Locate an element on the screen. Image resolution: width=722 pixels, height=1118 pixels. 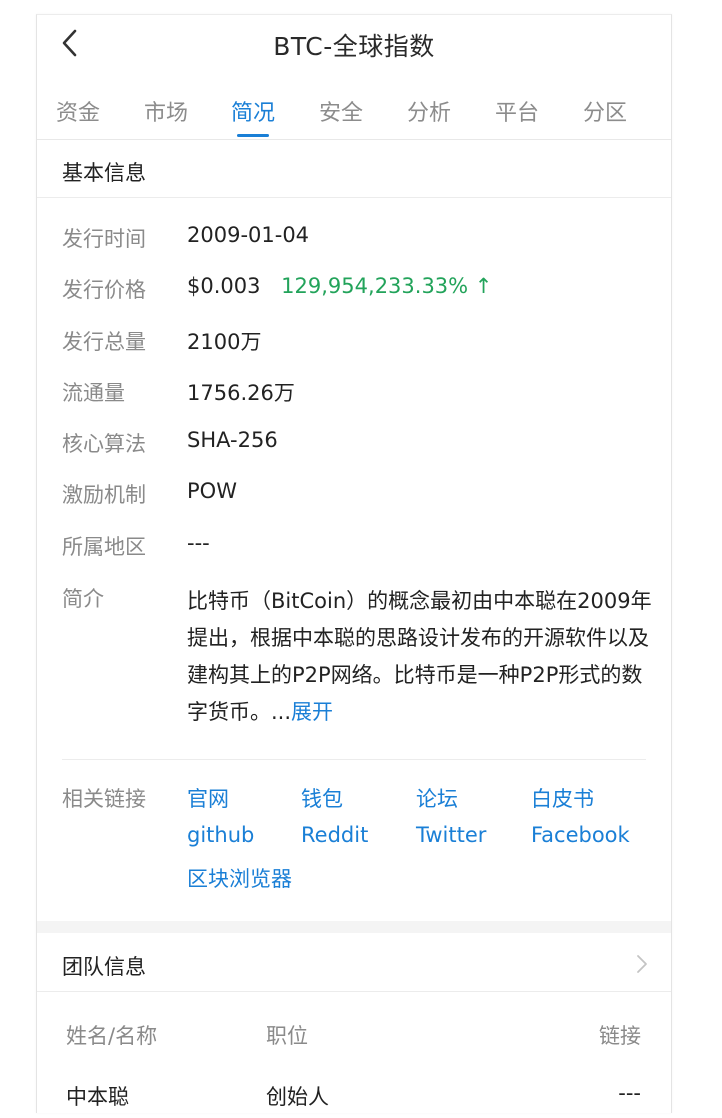
info-key: 相关链接 is located at coordinates (104, 799).